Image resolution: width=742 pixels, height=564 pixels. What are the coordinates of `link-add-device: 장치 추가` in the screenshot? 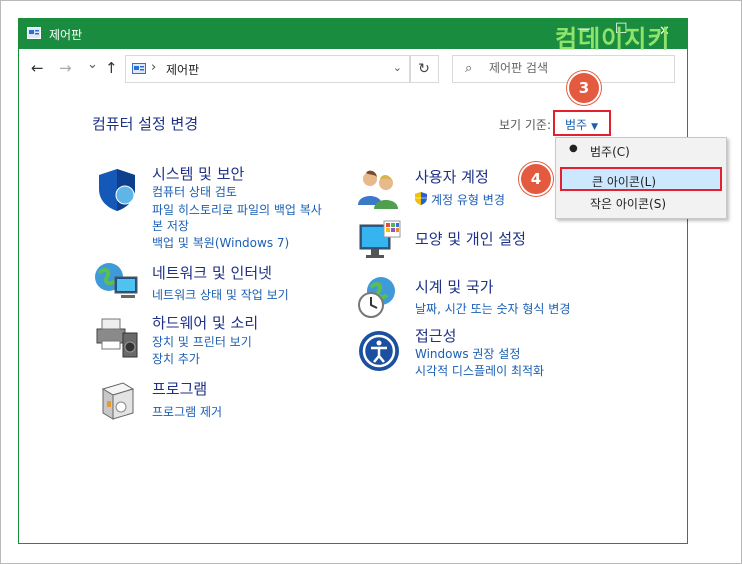 It's located at (176, 358).